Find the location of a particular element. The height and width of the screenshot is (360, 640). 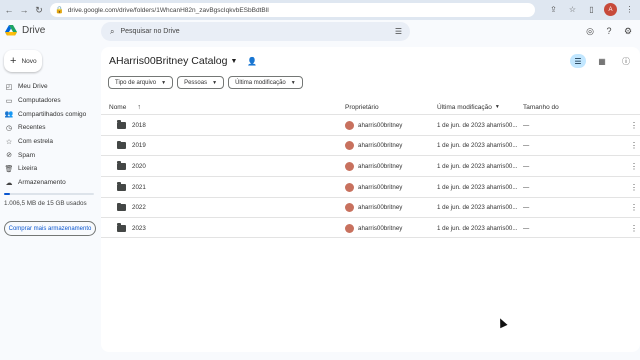

browser-menu-icon: ⋮ is located at coordinates (629, 9).